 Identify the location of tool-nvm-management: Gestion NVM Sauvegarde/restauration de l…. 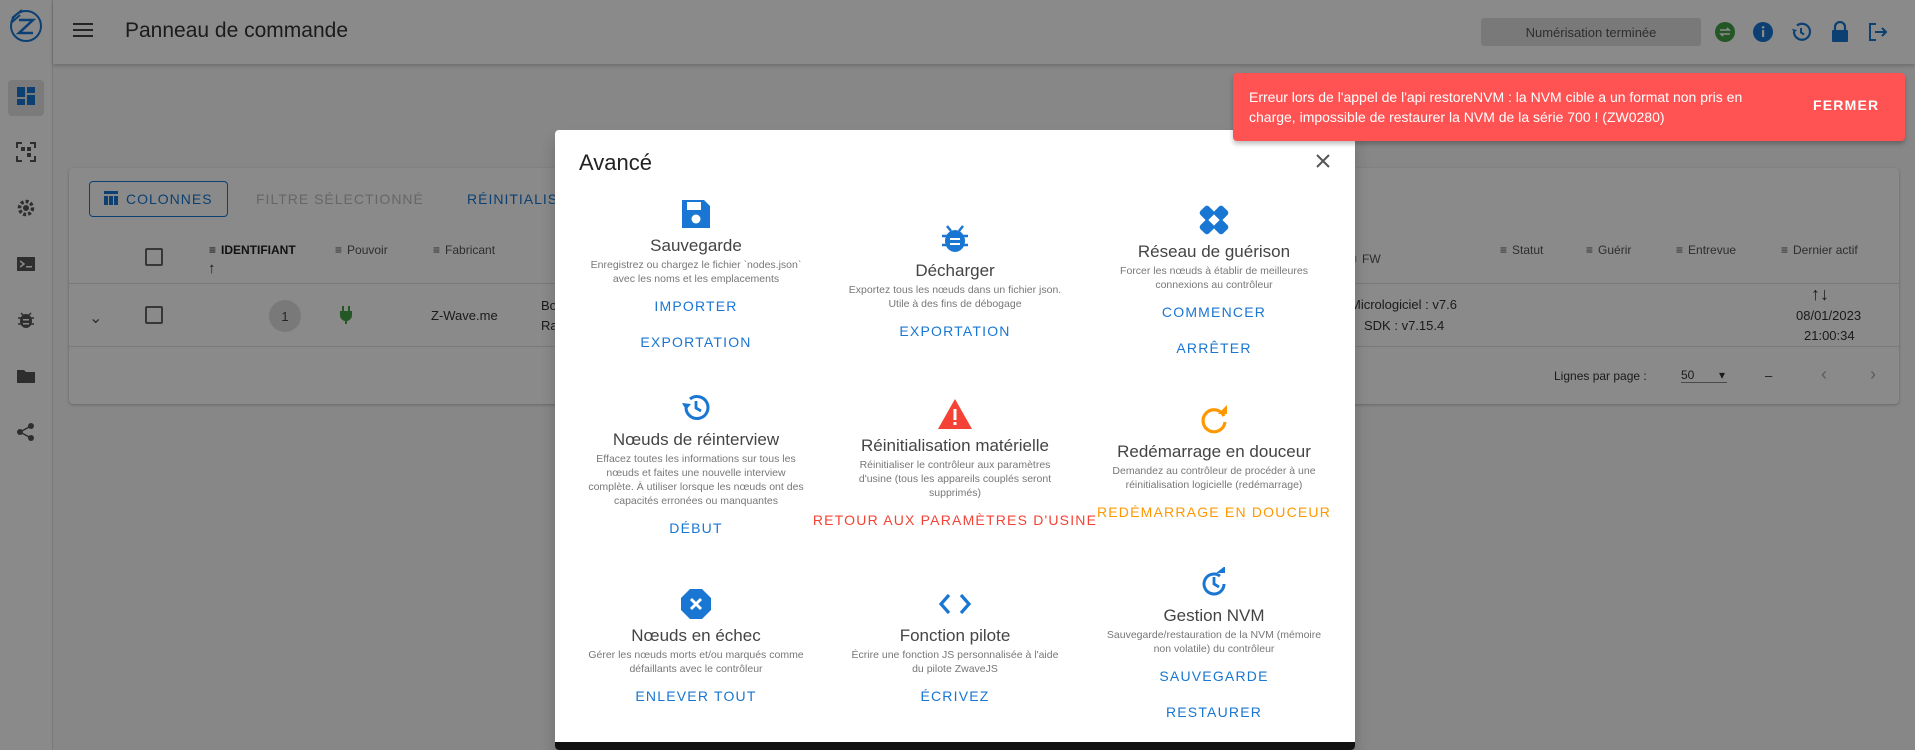
(1214, 645).